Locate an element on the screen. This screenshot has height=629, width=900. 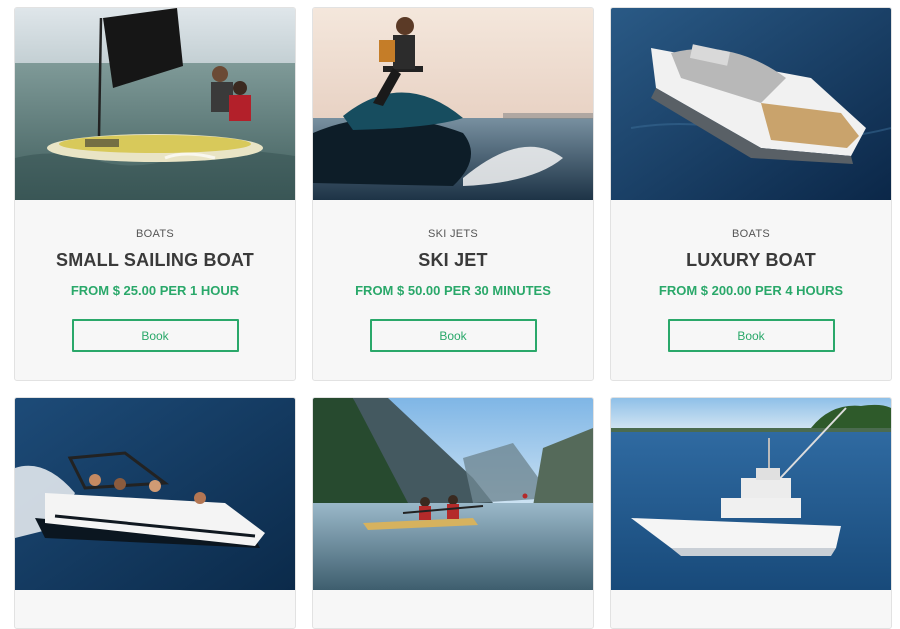
speedboat-photo is located at coordinates (155, 494).